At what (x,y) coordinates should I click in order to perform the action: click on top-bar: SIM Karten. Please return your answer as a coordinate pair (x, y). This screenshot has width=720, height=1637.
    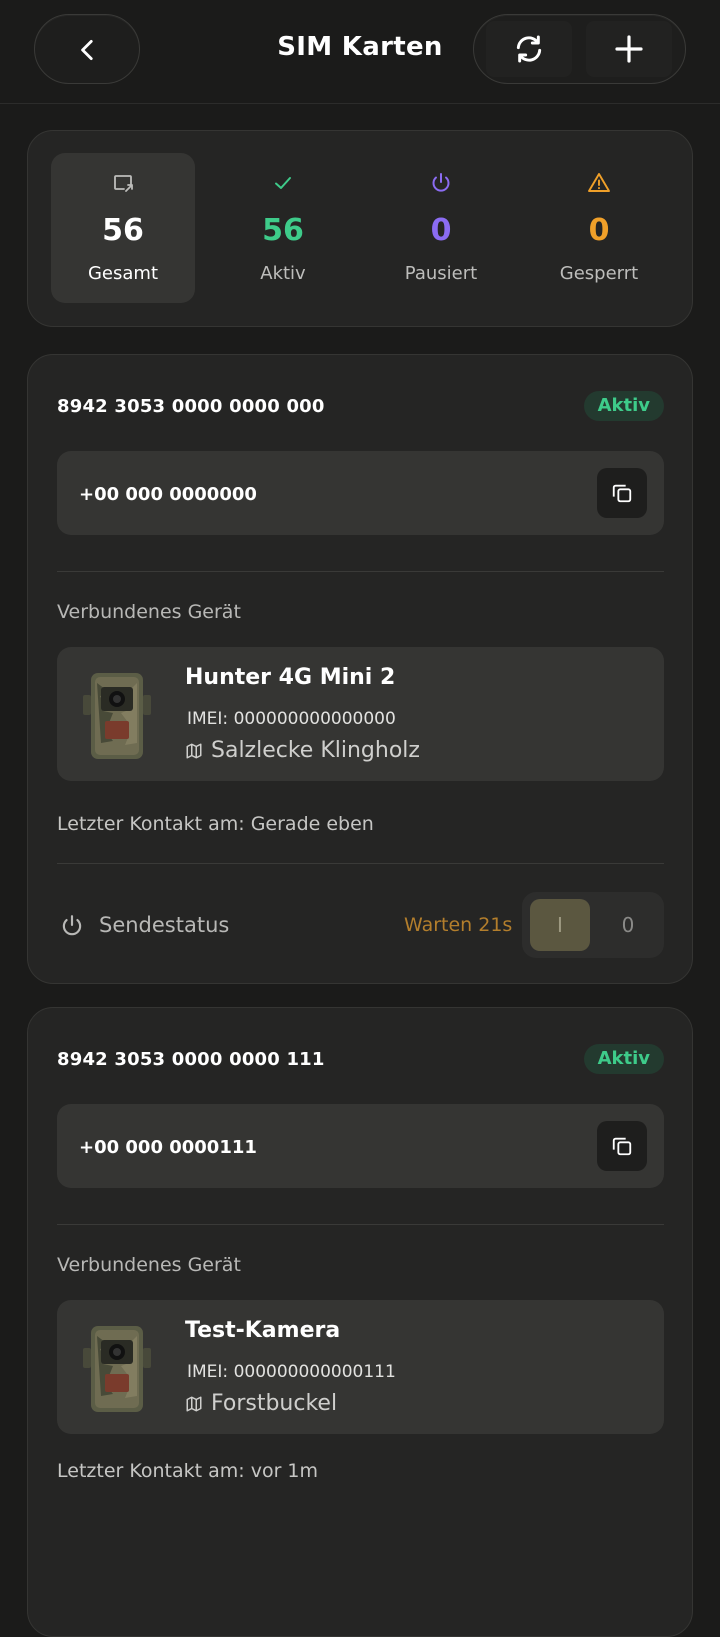
    Looking at the image, I should click on (360, 52).